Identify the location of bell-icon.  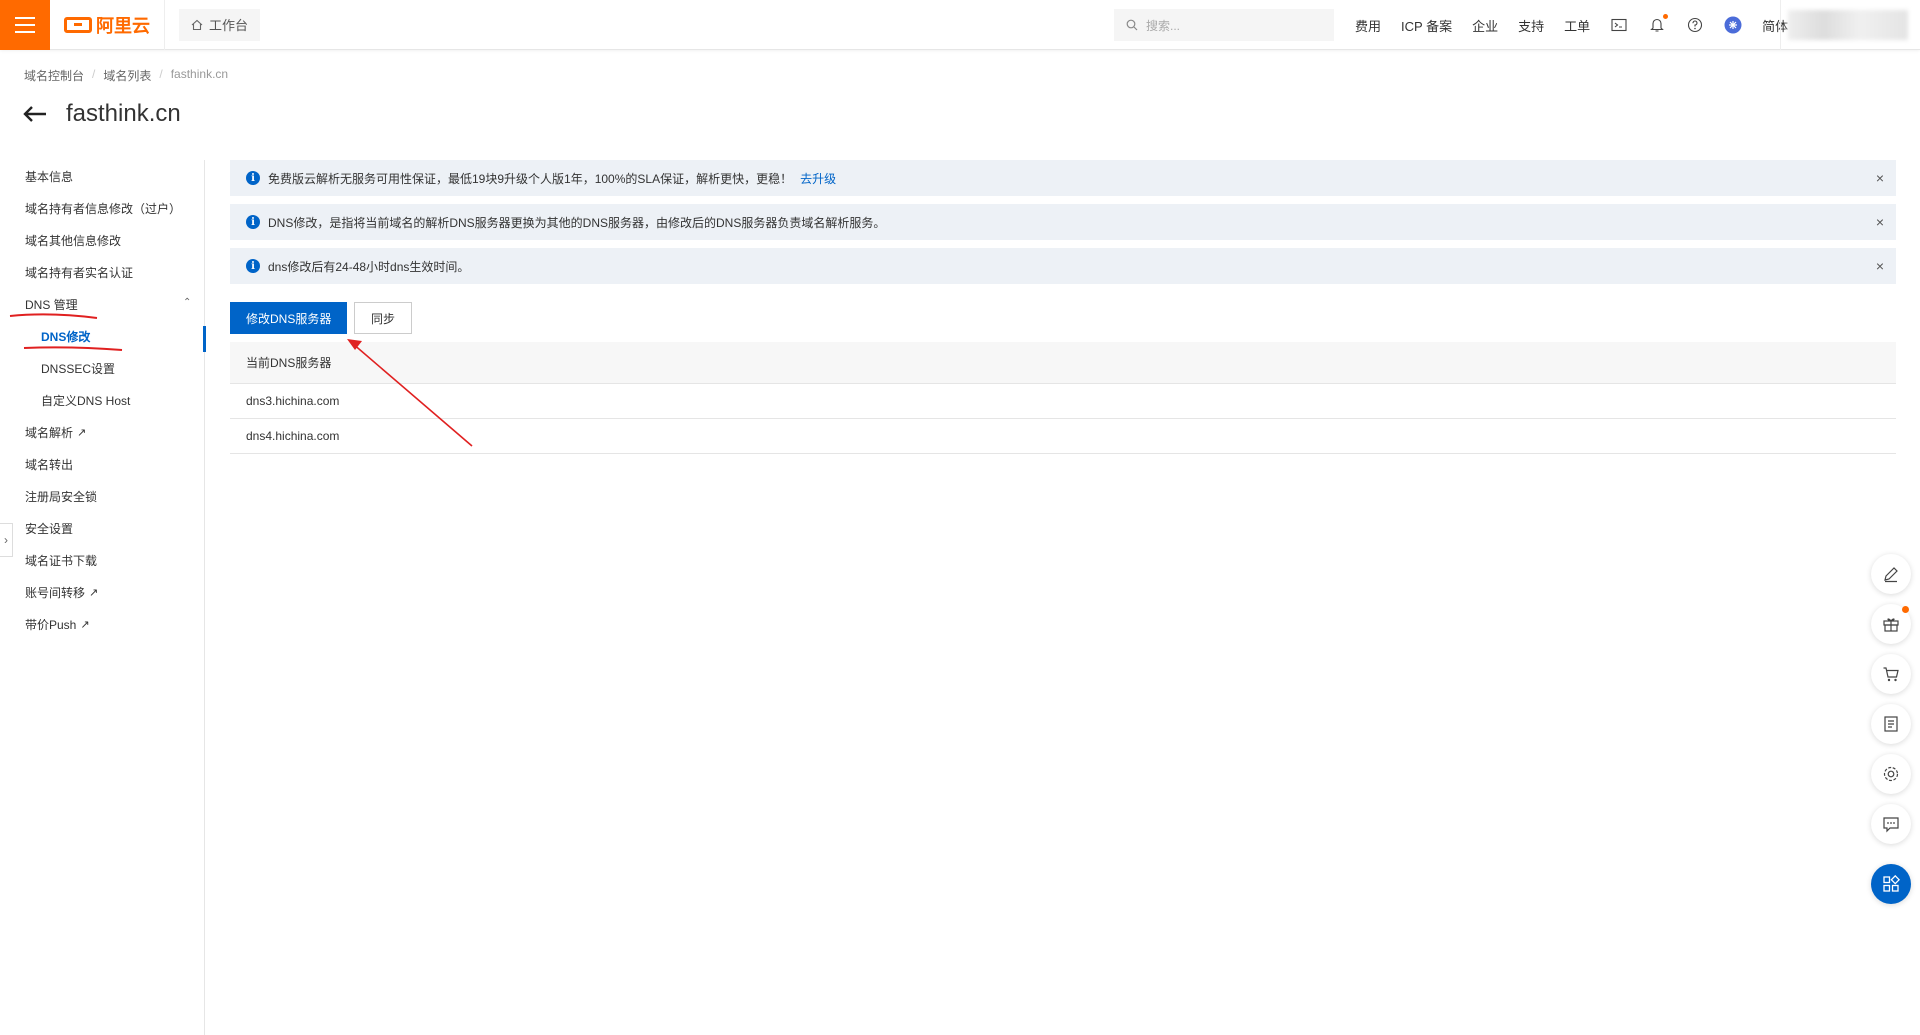
(1658, 24).